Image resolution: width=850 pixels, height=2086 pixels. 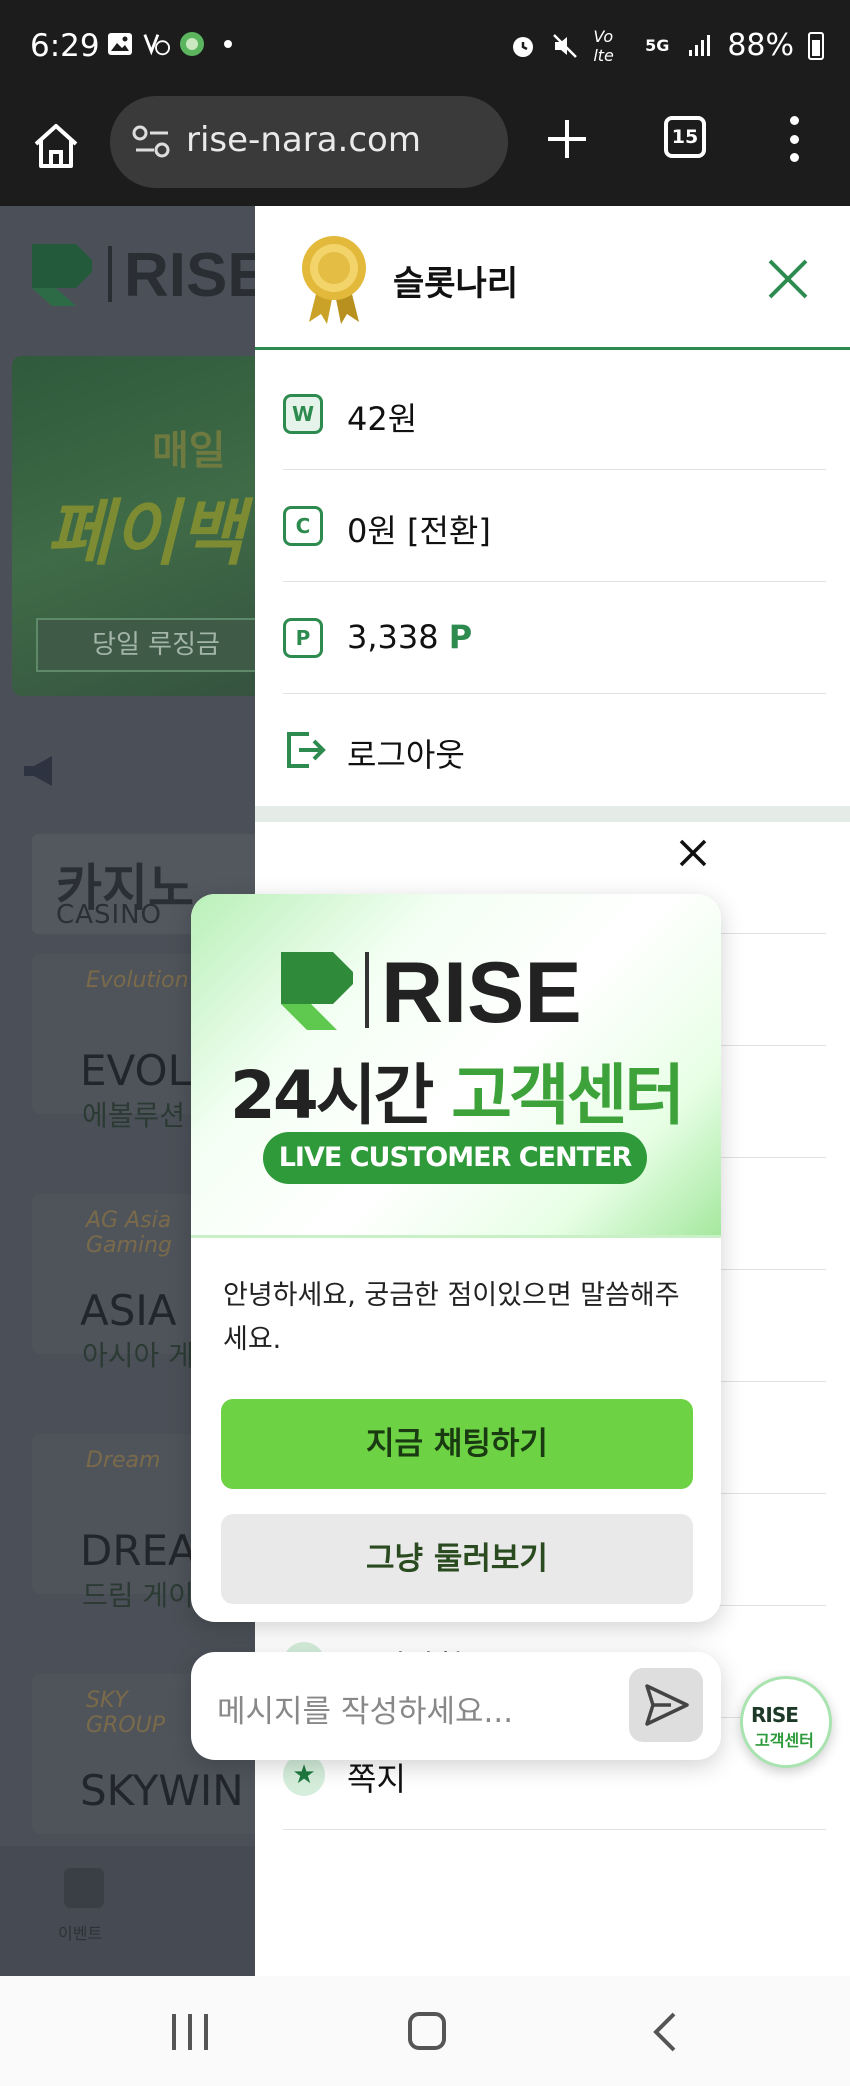 What do you see at coordinates (552, 814) in the screenshot?
I see `panel-divider` at bounding box center [552, 814].